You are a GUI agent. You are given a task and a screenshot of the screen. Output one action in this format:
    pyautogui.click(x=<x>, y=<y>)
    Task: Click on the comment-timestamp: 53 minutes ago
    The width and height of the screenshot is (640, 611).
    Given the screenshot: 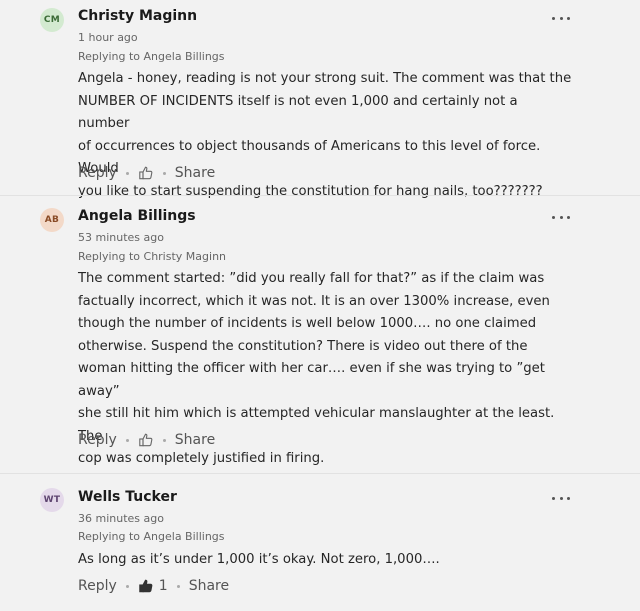 What is the action you would take?
    pyautogui.click(x=121, y=237)
    